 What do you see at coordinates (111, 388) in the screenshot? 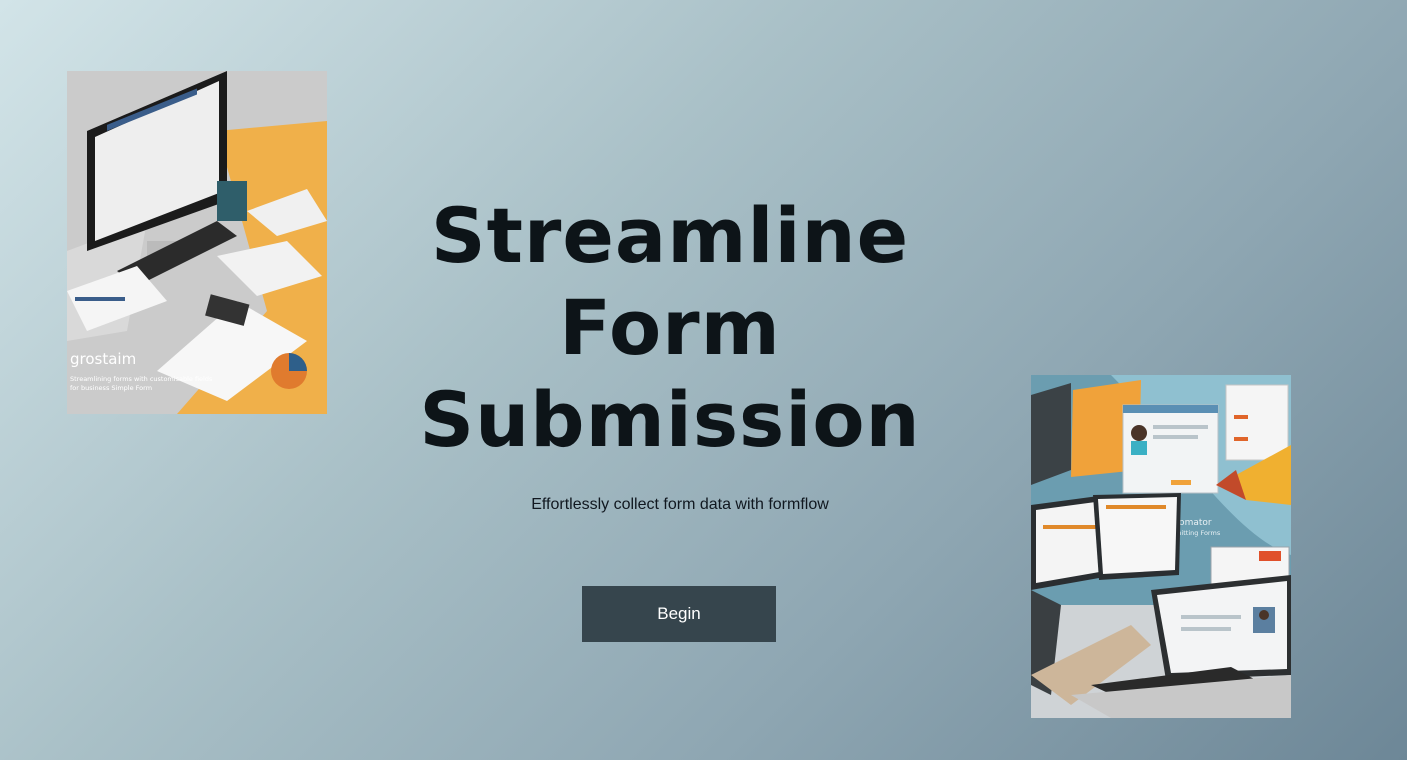
I see `left-caption-line2: for business Simple Form` at bounding box center [111, 388].